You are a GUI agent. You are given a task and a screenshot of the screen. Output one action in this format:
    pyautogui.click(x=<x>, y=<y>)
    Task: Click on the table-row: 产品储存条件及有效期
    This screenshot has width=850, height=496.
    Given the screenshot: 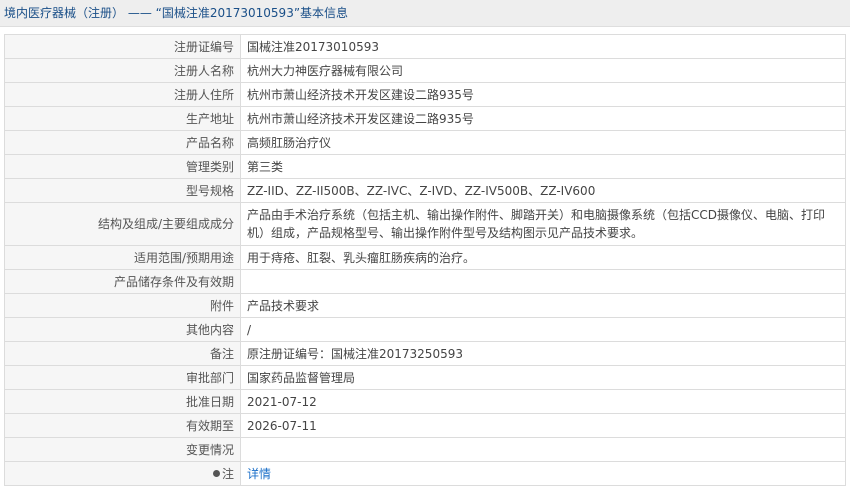 What is the action you would take?
    pyautogui.click(x=425, y=281)
    